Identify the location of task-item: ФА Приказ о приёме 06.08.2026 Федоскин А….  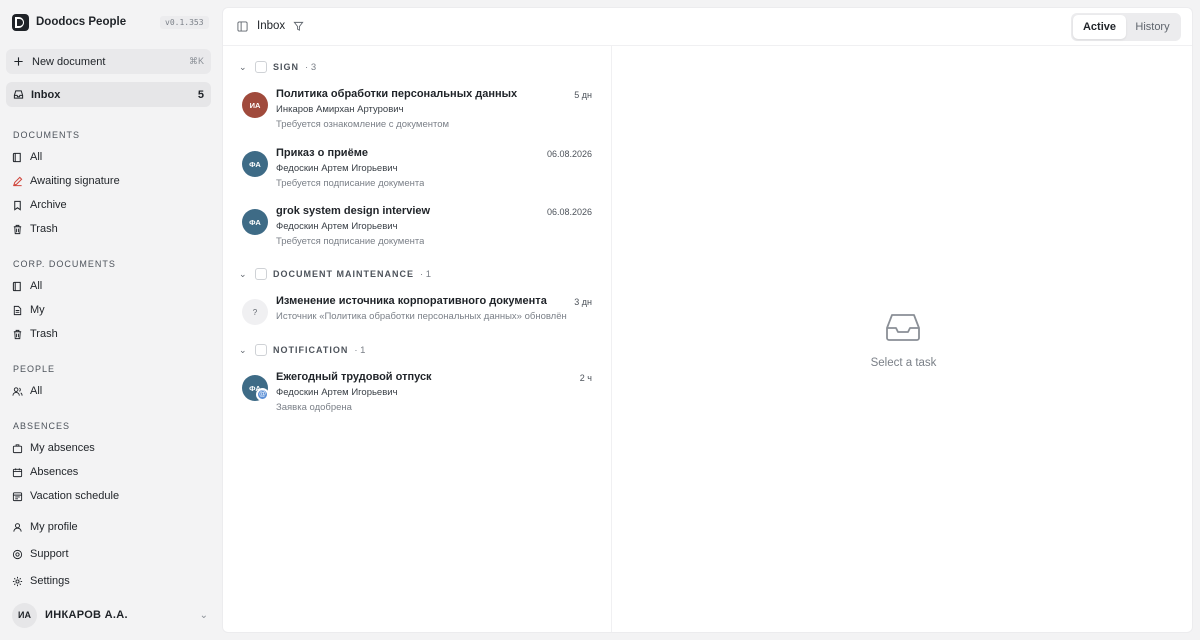
(417, 174).